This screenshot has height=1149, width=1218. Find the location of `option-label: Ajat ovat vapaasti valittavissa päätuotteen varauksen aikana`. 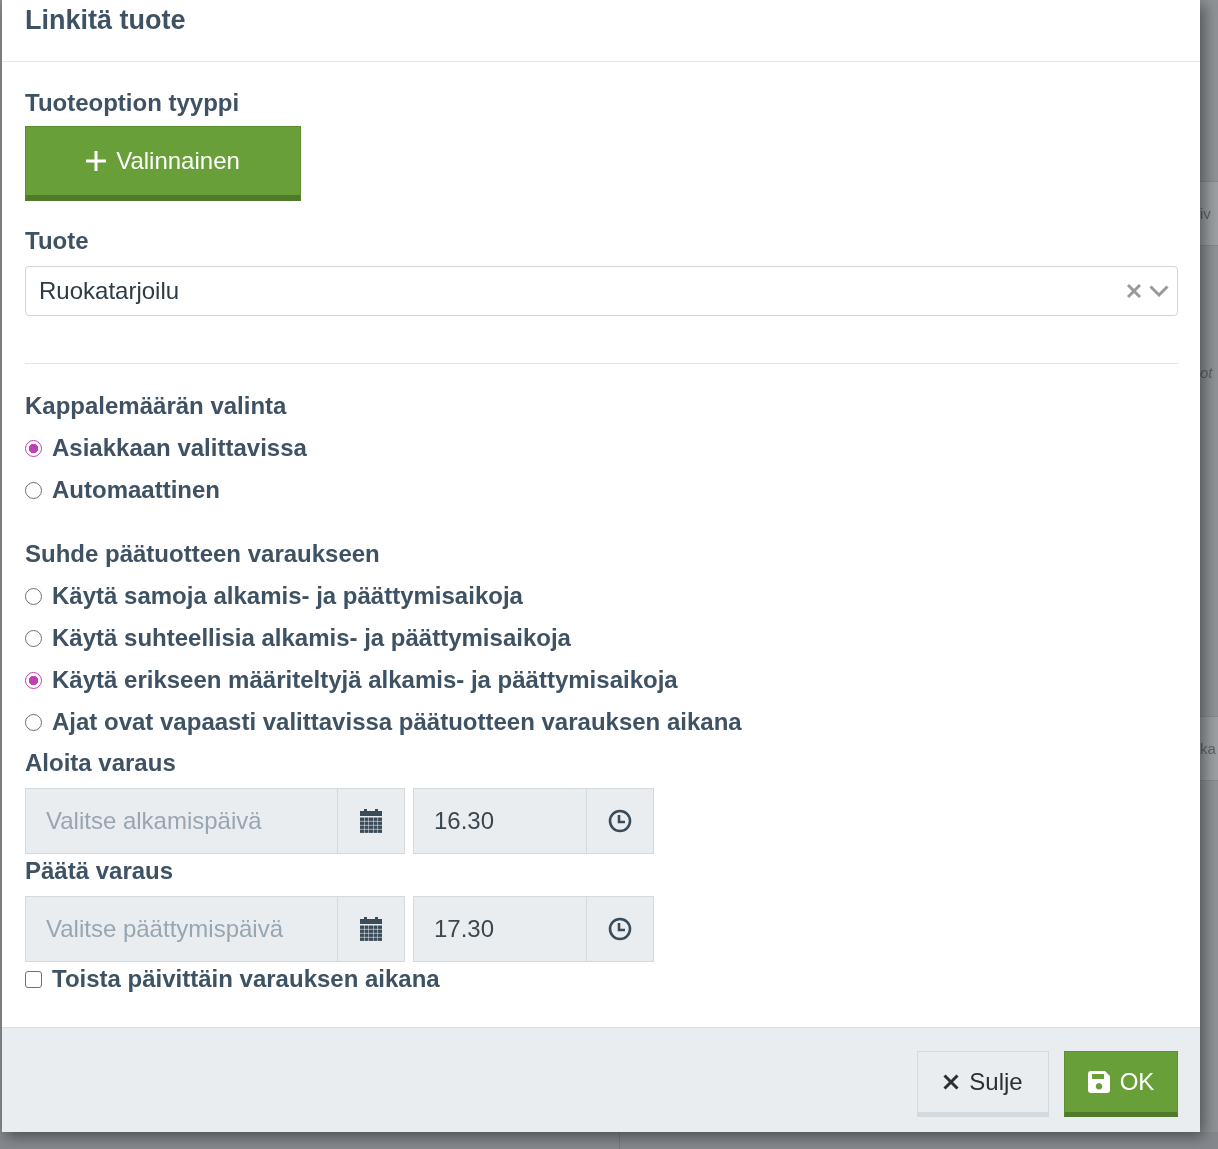

option-label: Ajat ovat vapaasti valittavissa päätuotteen varauksen aikana is located at coordinates (397, 722).